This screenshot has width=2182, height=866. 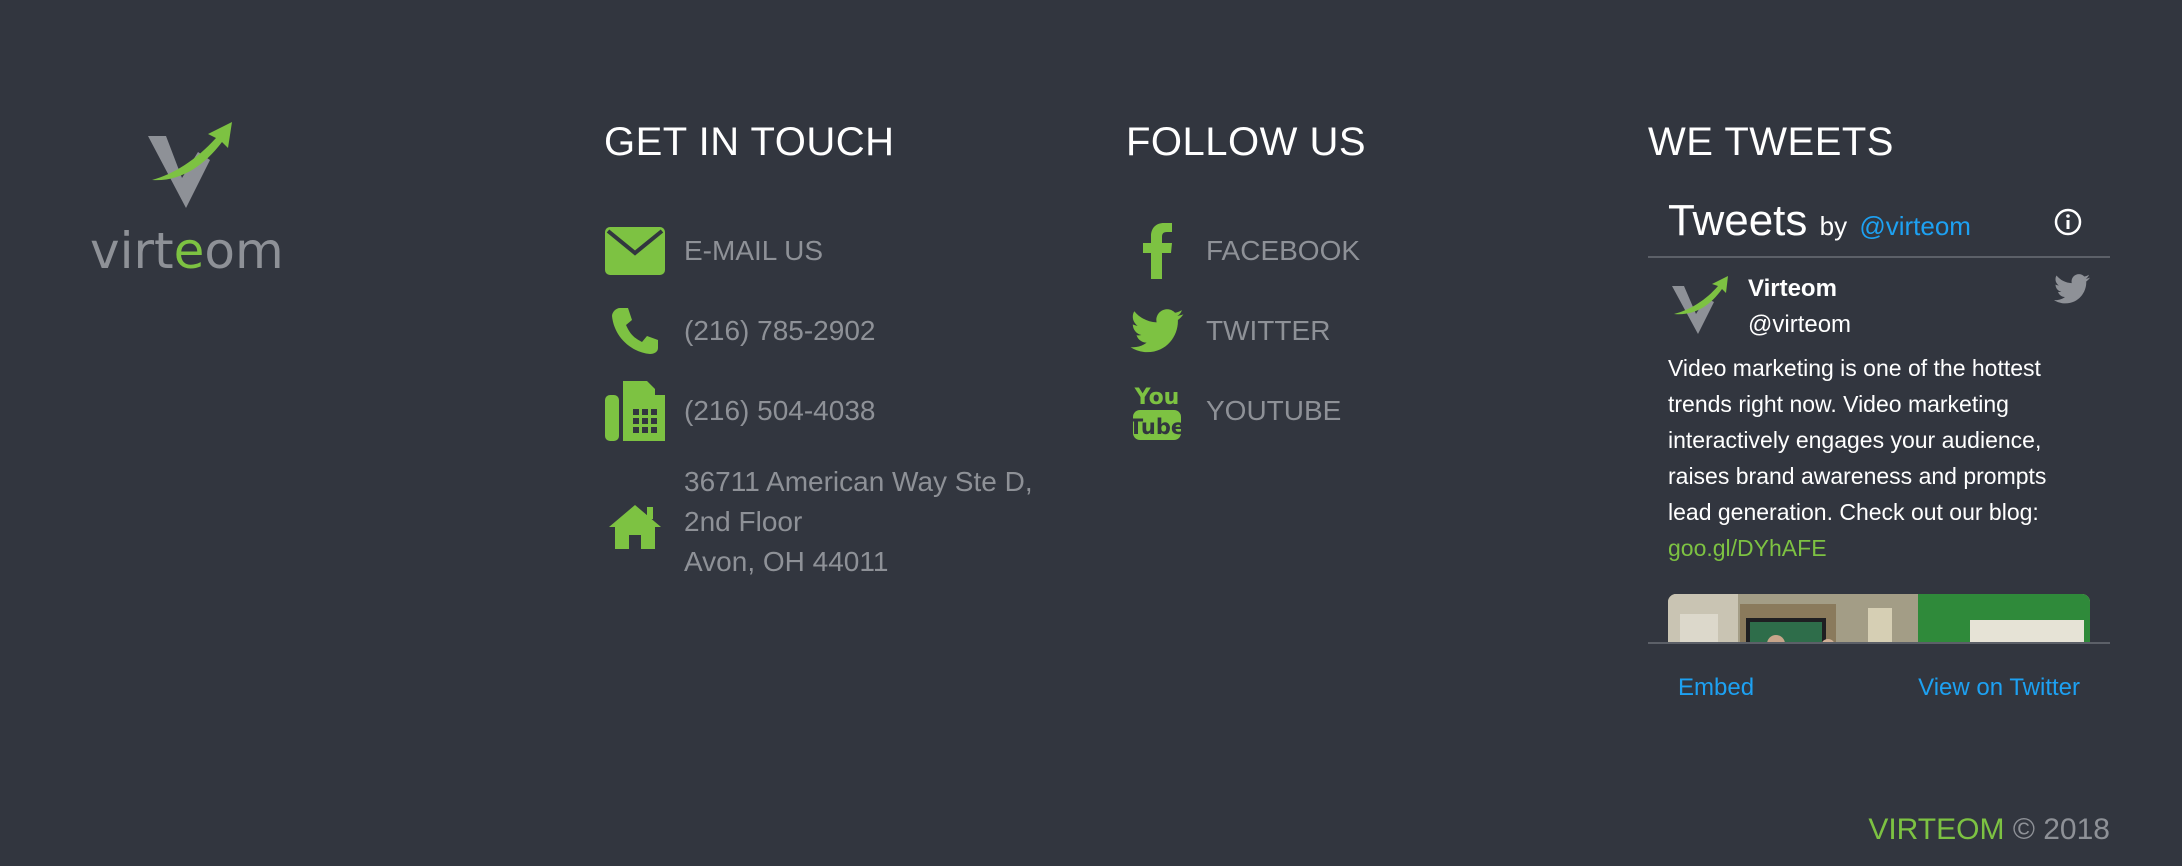 I want to click on copyright: VIRTEOM © 2018, so click(x=1989, y=830).